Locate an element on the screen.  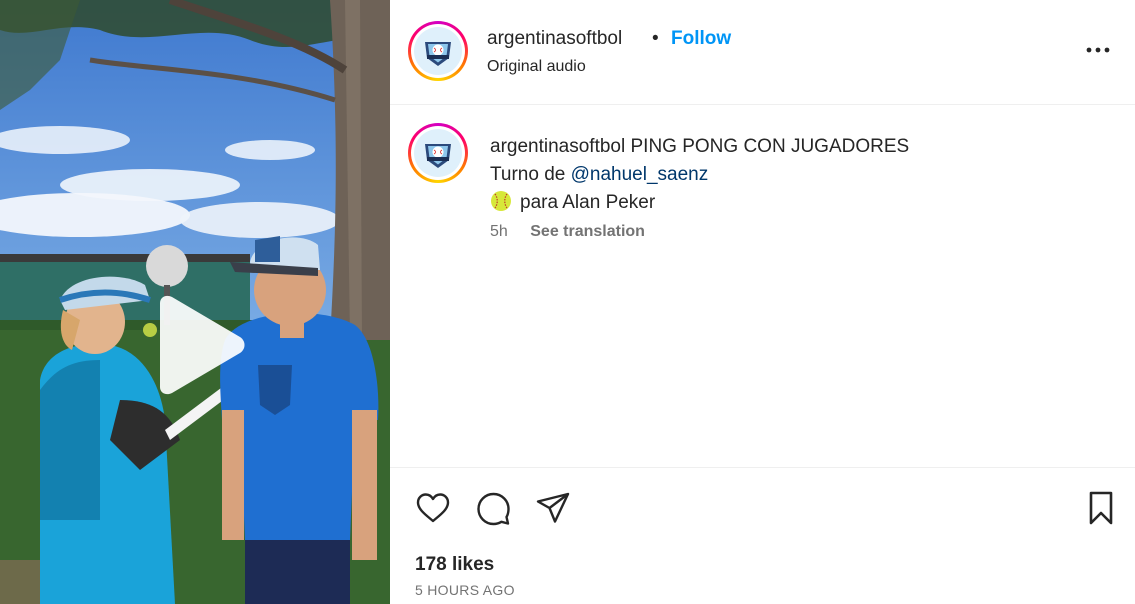
save-button is located at coordinates (1101, 508).